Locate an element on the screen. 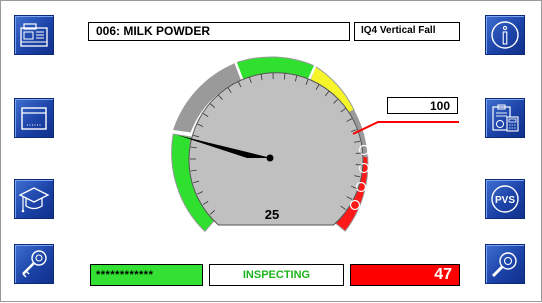  pvs-icon: PVS is located at coordinates (505, 199).